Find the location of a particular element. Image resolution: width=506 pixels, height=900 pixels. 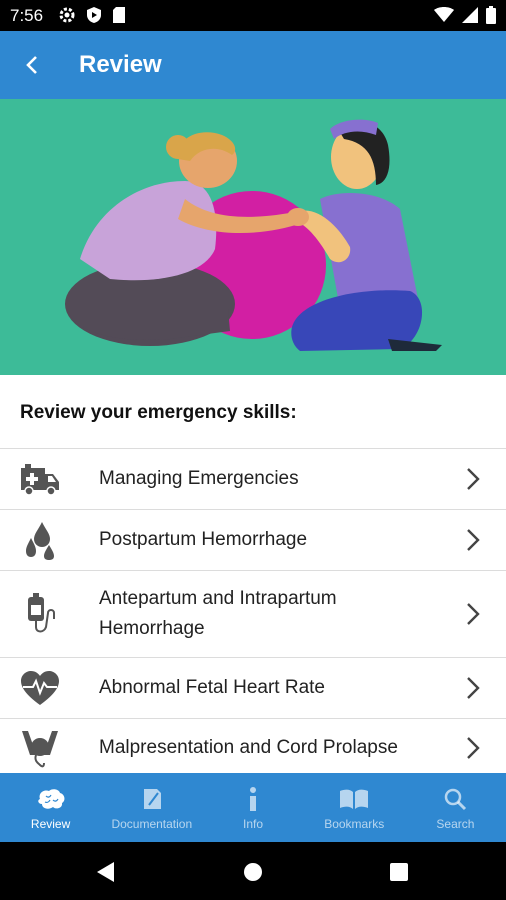

list-item-label: Managing Emergencies is located at coordinates (199, 478).